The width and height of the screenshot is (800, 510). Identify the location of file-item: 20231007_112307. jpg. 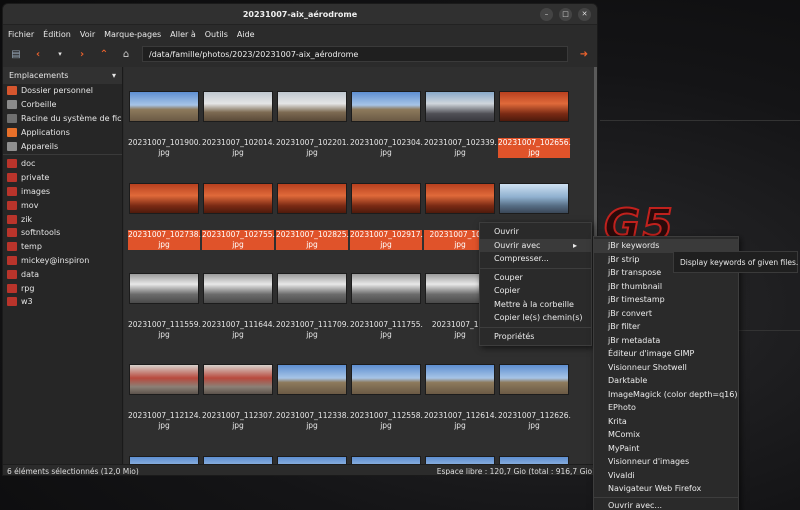
(238, 397).